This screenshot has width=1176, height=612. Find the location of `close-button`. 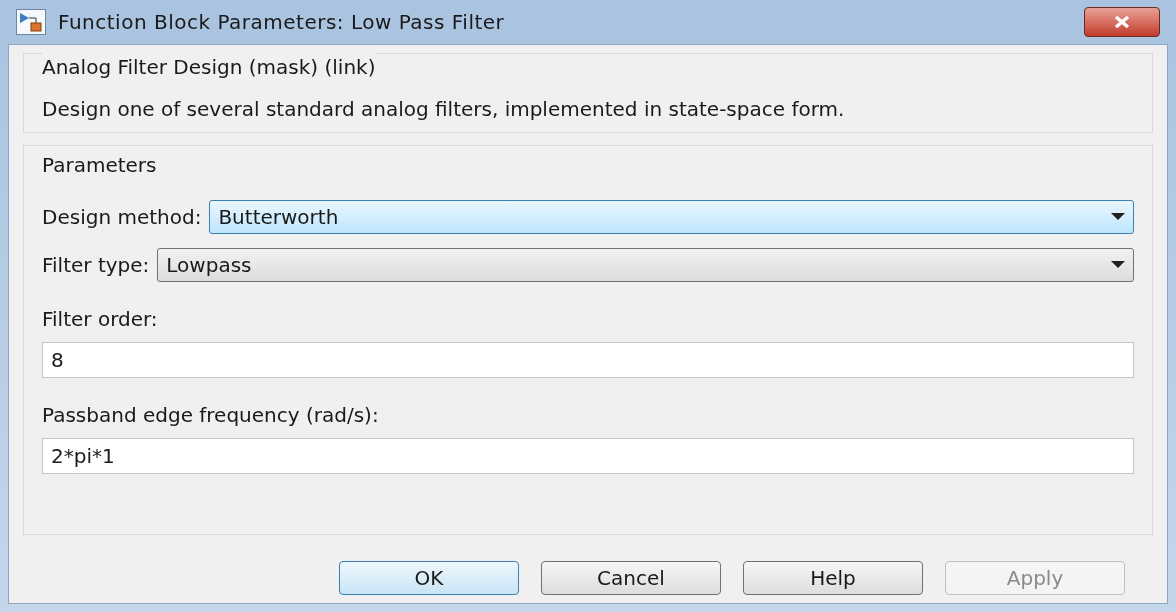

close-button is located at coordinates (1122, 22).